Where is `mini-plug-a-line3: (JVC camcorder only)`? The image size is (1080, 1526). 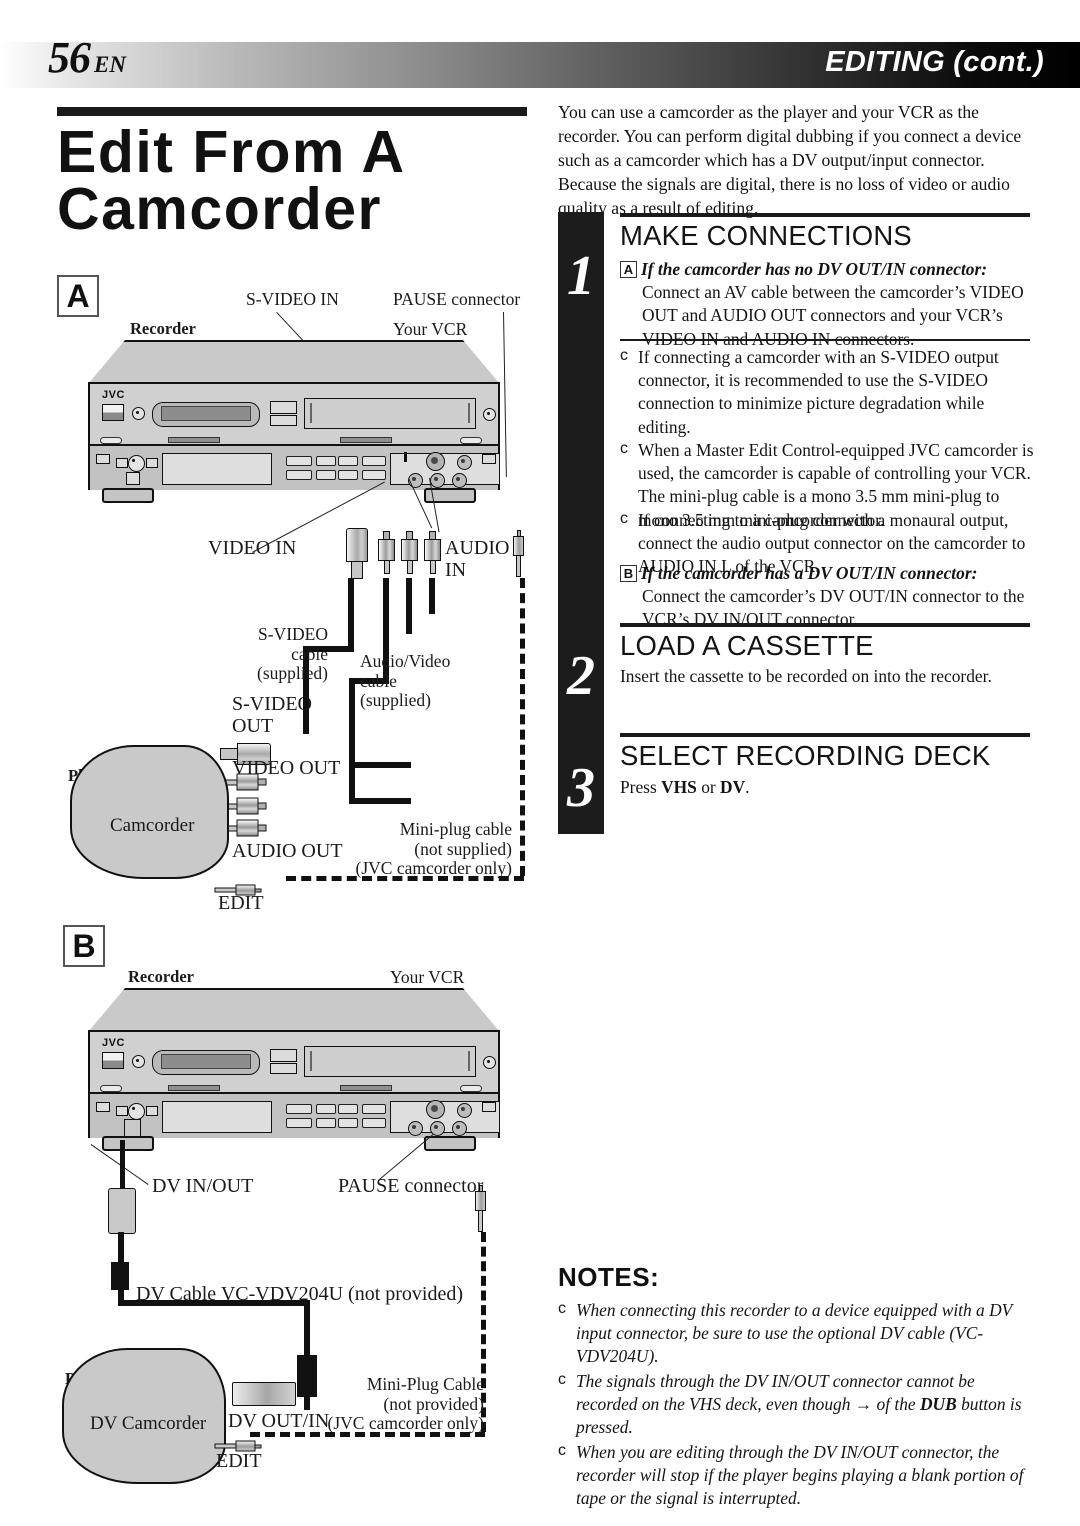
mini-plug-a-line3: (JVC camcorder only) is located at coordinates (433, 868).